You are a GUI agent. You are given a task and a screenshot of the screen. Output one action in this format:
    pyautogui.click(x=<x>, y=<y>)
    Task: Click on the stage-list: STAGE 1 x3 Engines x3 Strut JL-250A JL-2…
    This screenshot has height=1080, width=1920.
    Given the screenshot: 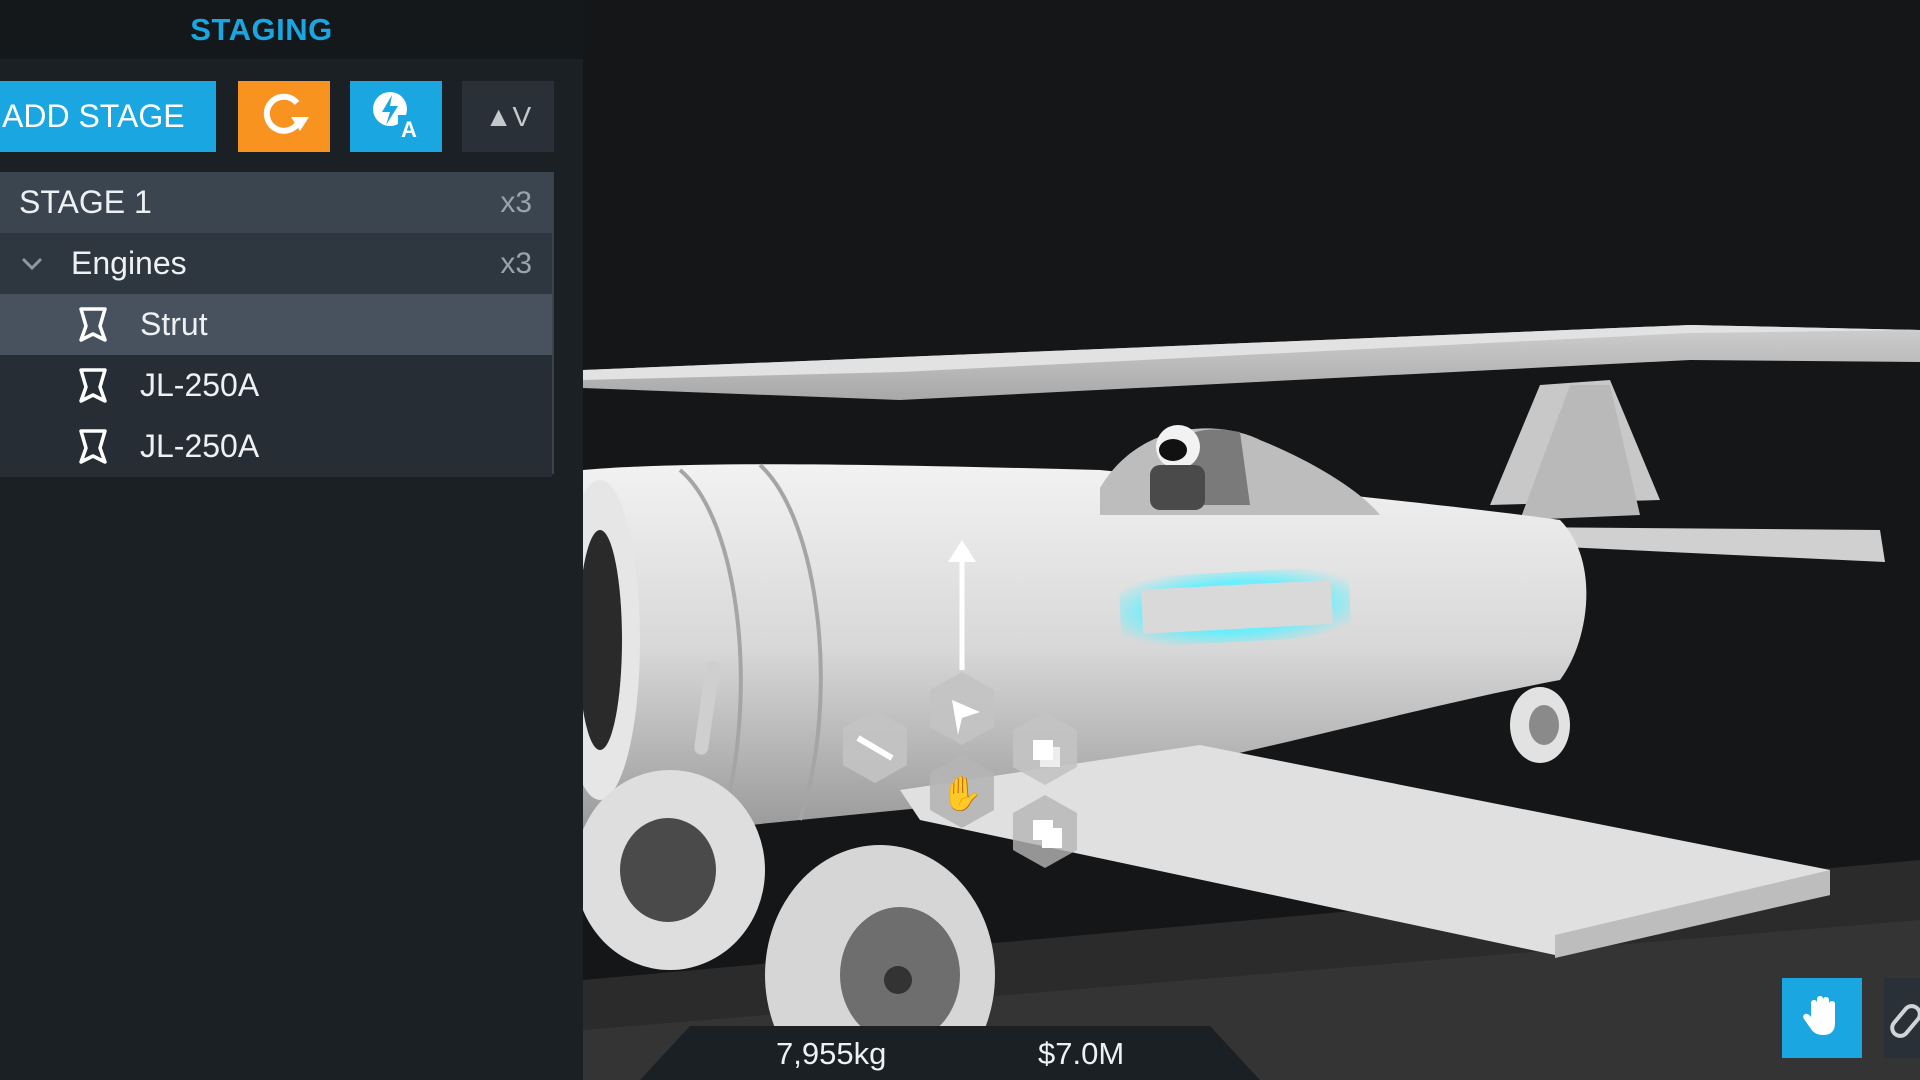 What is the action you would take?
    pyautogui.click(x=277, y=324)
    